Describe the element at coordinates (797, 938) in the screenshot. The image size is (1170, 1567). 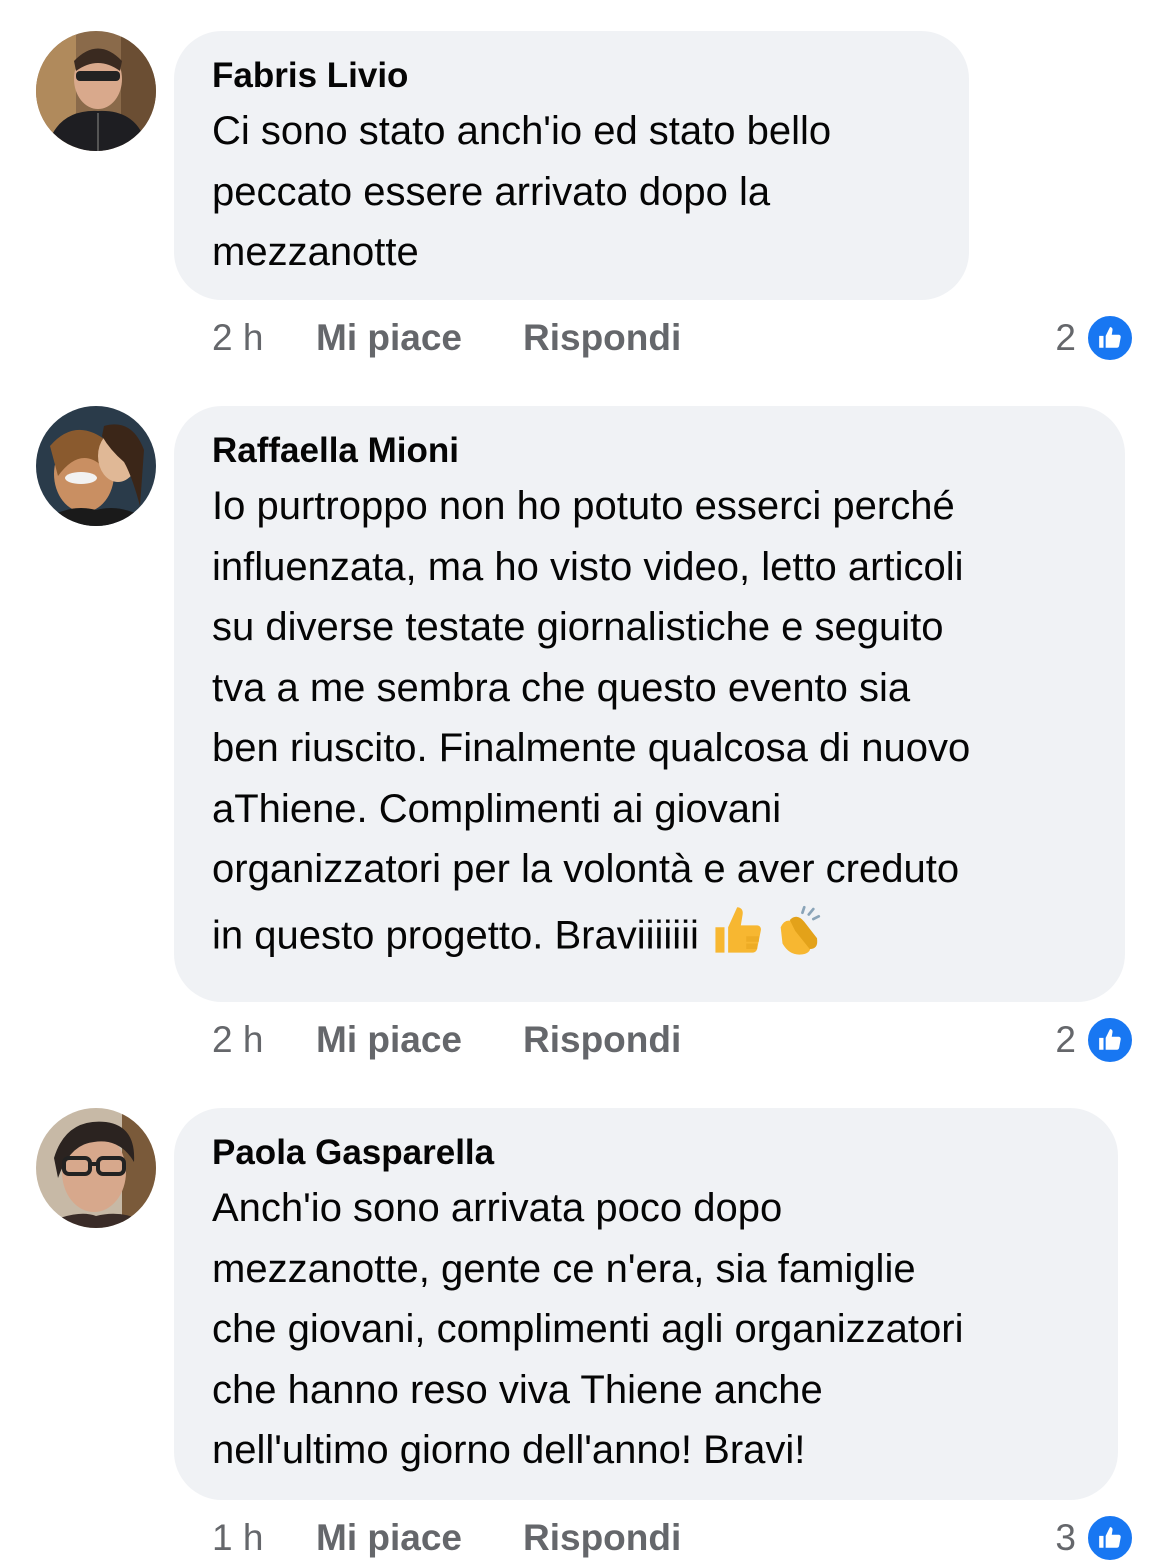
I see `clapping-hands-icon` at that location.